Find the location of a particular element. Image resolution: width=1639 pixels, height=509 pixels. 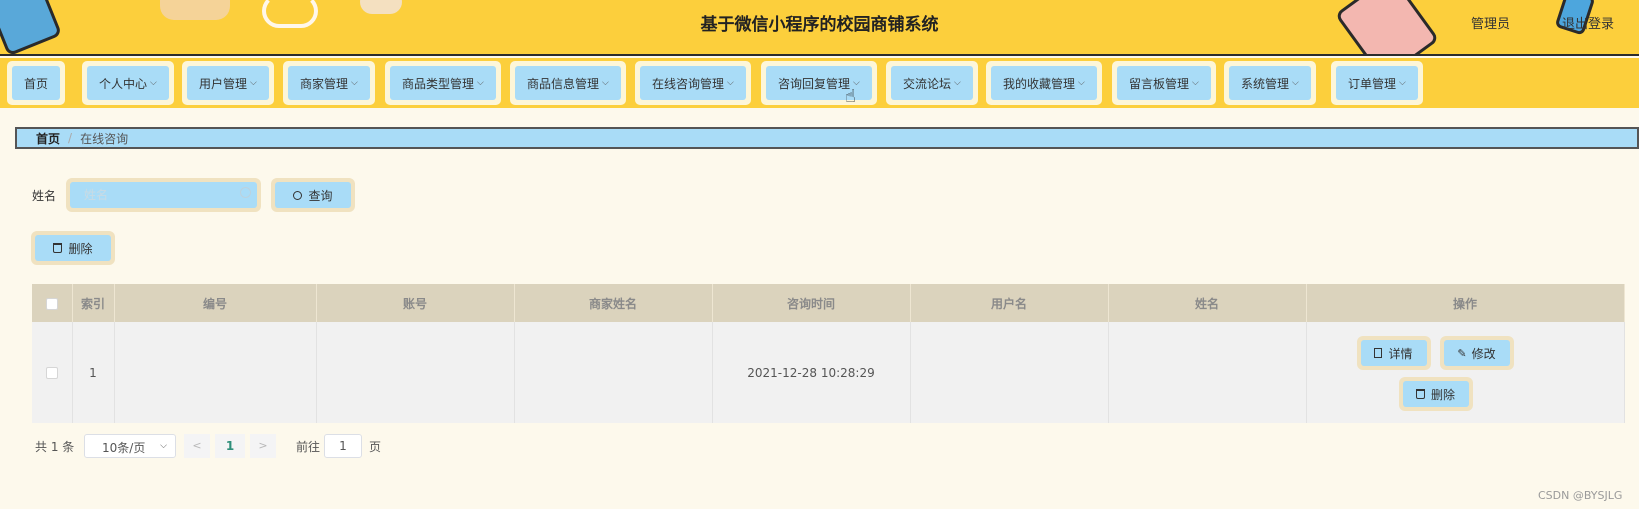

row-select-cell is located at coordinates (52, 372).